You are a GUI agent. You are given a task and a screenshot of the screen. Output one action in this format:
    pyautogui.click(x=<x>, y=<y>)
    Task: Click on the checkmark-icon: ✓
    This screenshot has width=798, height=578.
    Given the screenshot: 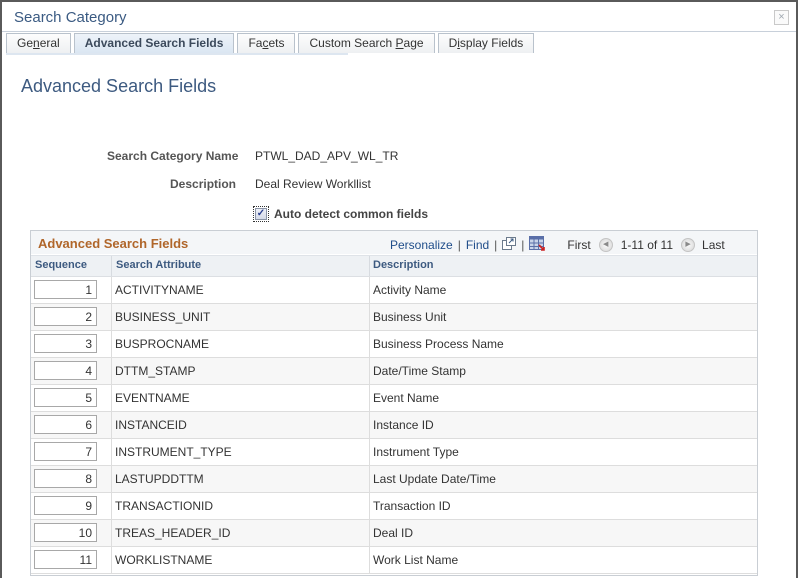 What is the action you would take?
    pyautogui.click(x=261, y=214)
    